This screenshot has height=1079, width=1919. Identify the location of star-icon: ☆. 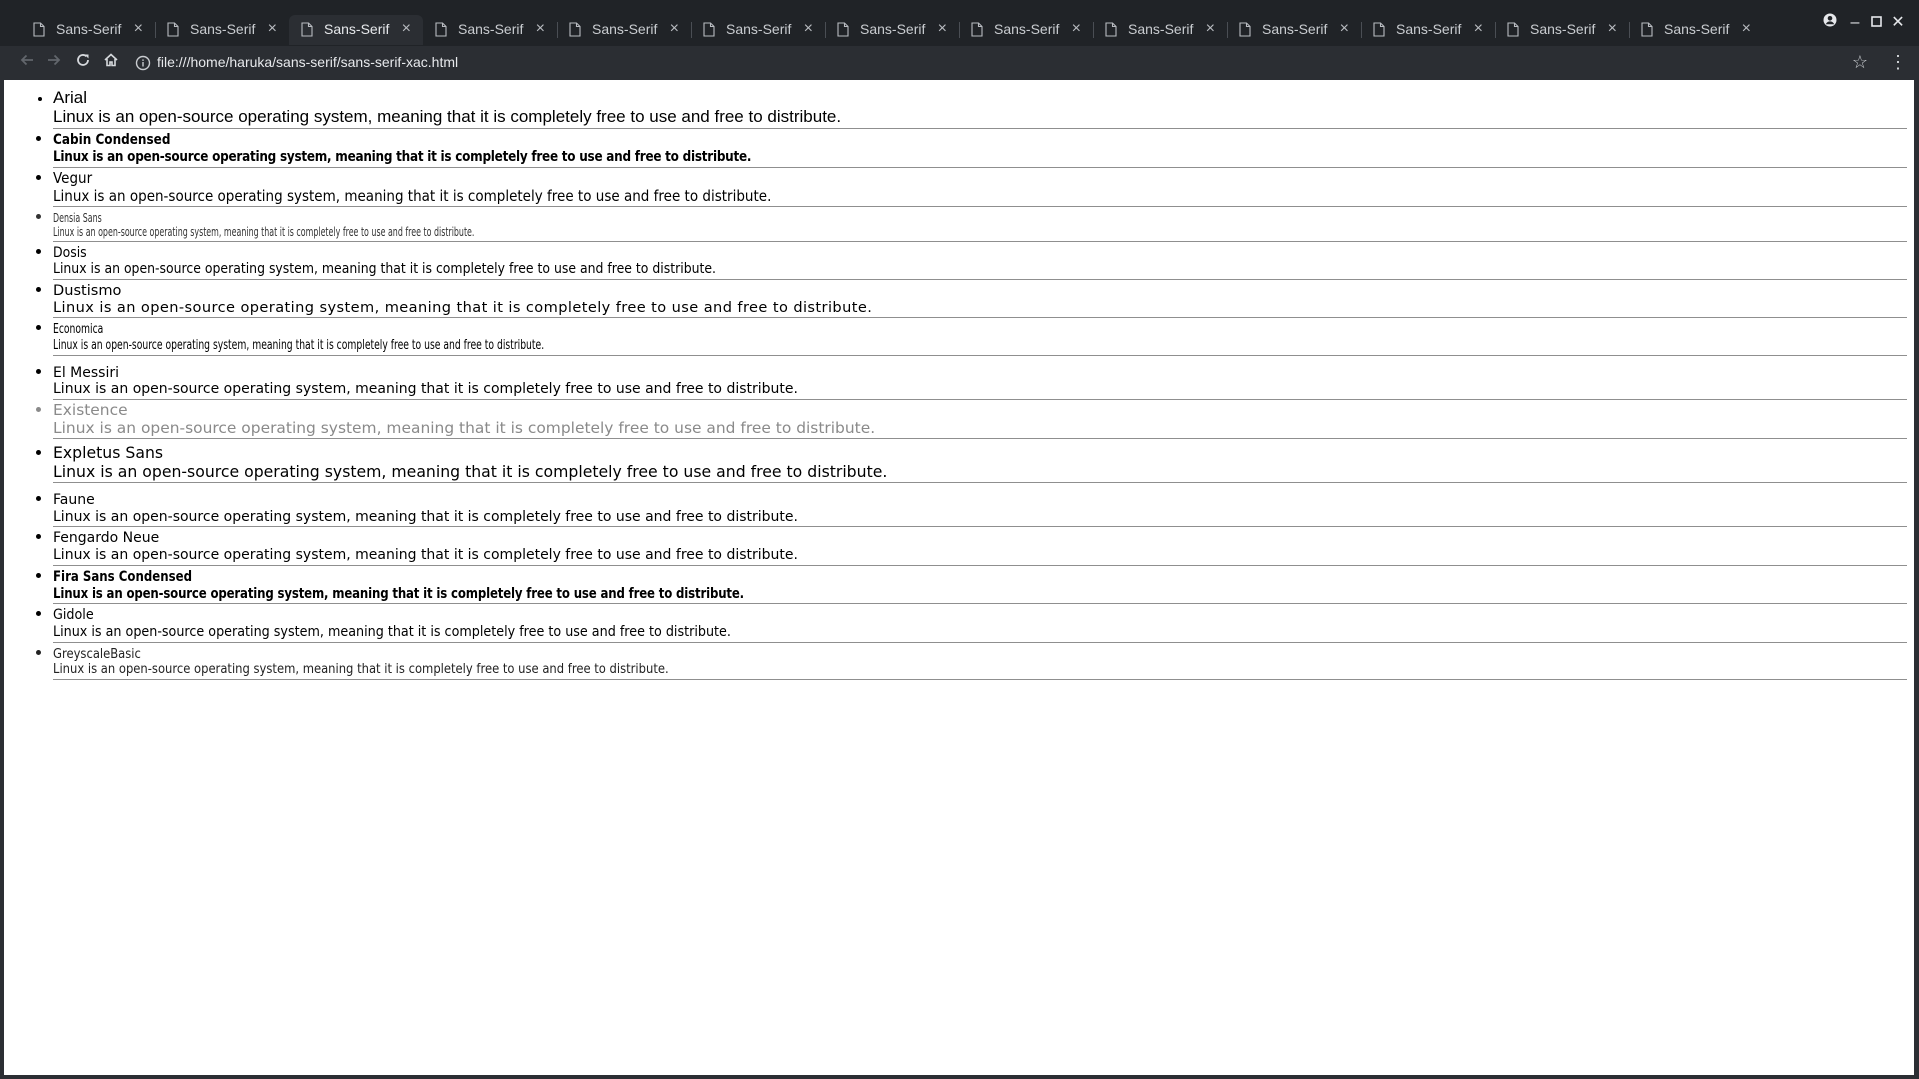
(1860, 62).